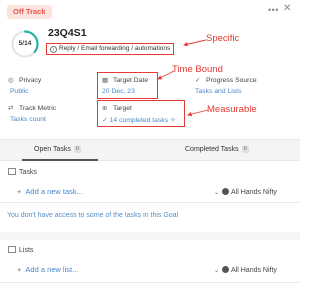 Image resolution: width=320 pixels, height=298 pixels. What do you see at coordinates (28, 119) in the screenshot?
I see `track-metric-value: Tasks count` at bounding box center [28, 119].